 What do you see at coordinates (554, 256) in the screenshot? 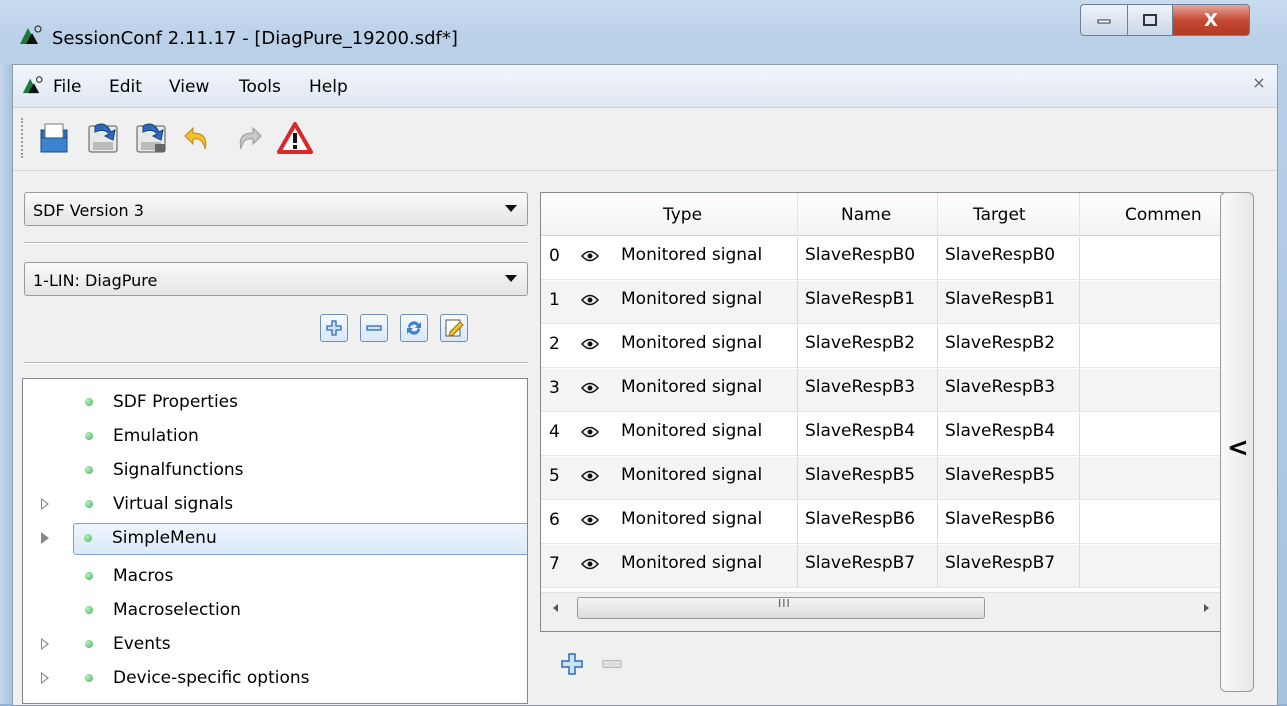
I see `row-index: 0` at bounding box center [554, 256].